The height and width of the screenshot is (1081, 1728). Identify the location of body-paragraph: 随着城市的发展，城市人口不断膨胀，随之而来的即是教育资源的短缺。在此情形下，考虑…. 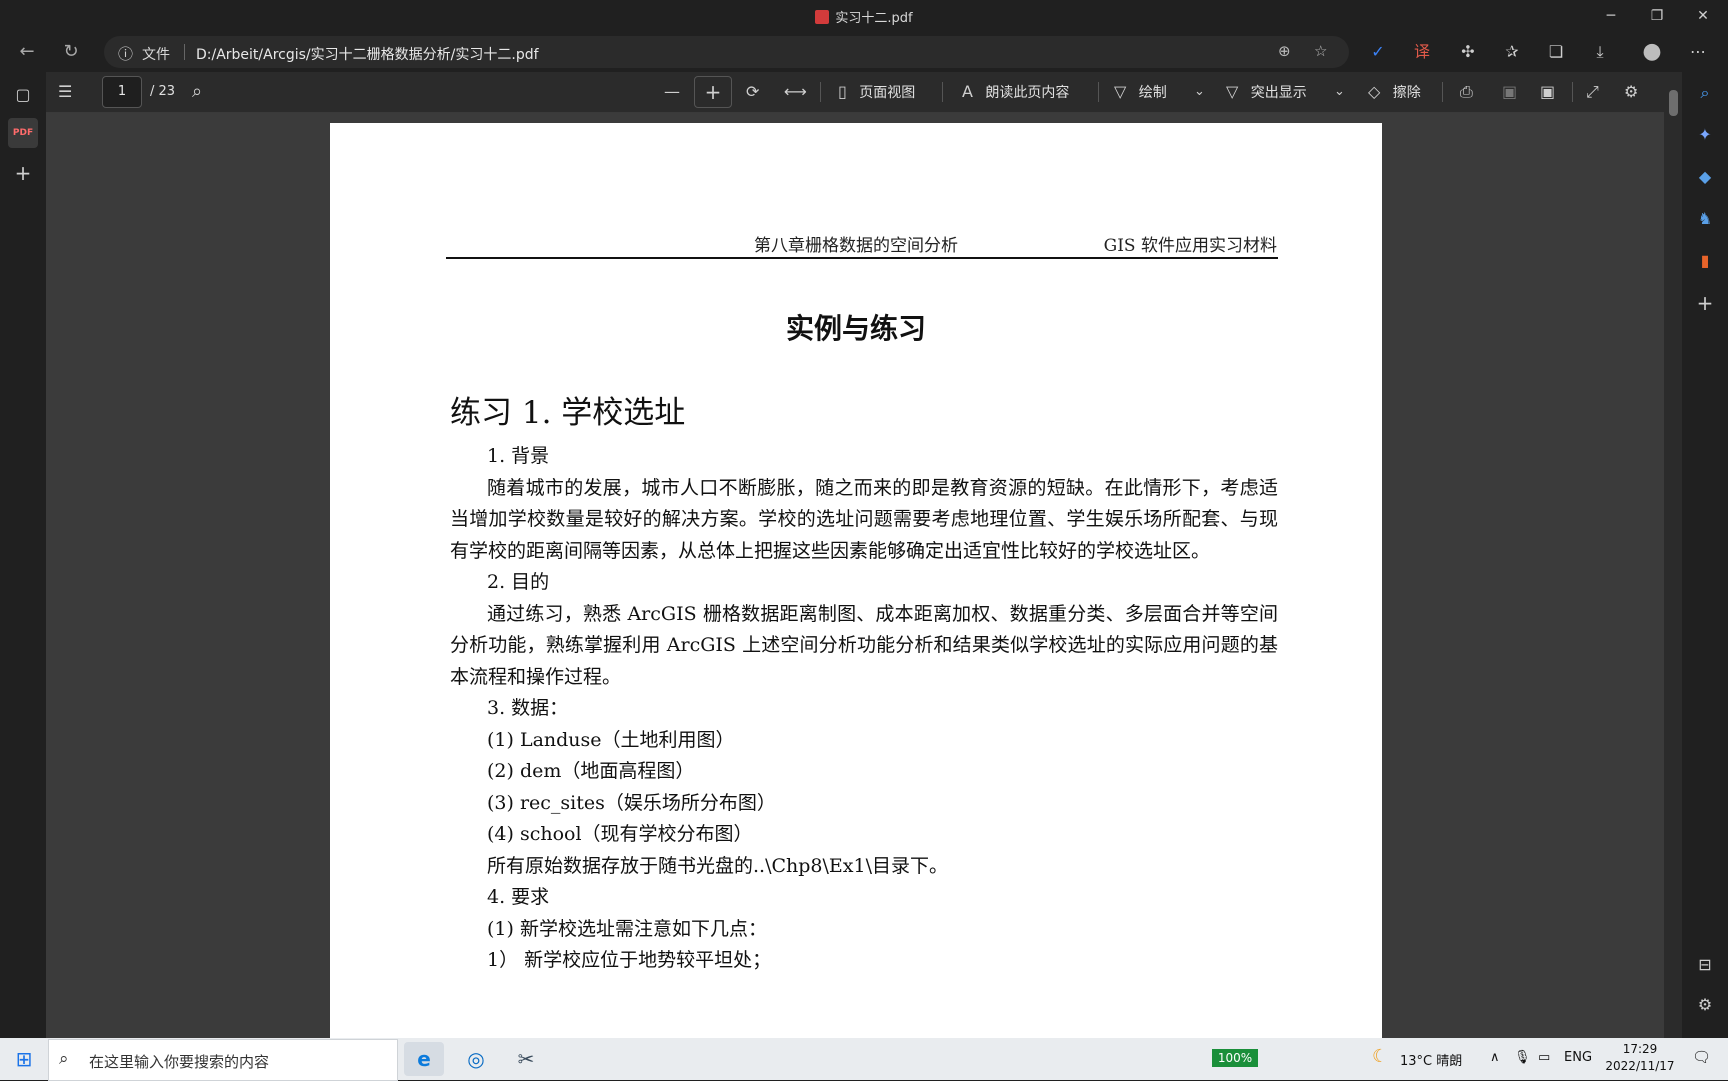
(864, 520).